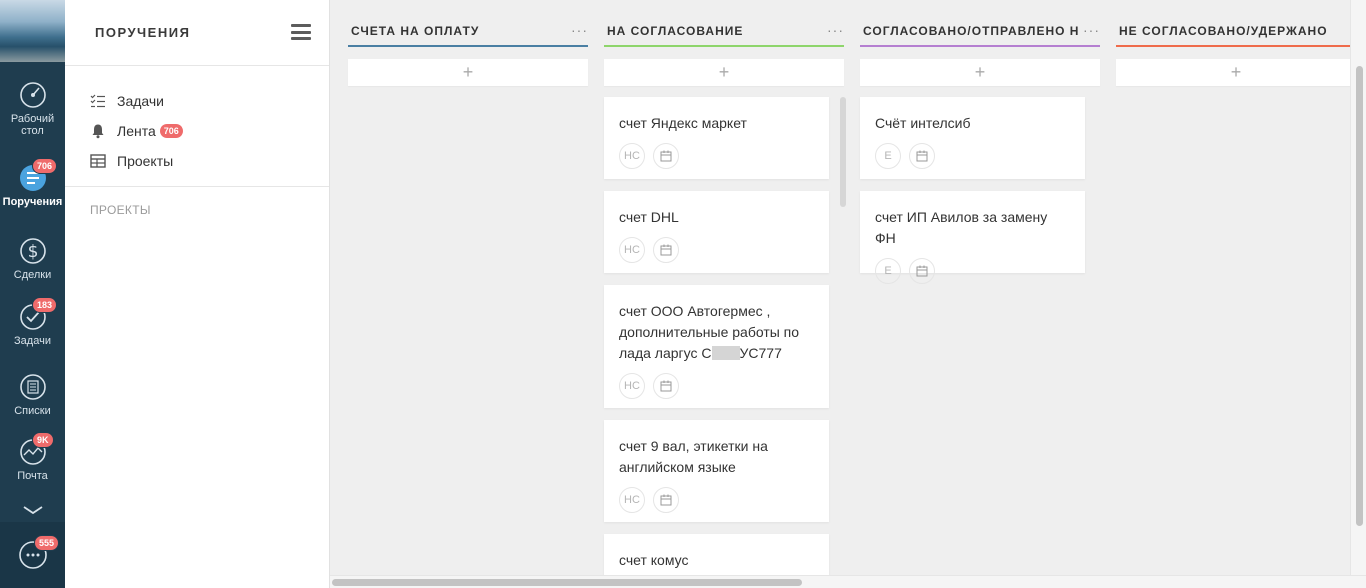 Image resolution: width=1366 pixels, height=588 pixels. Describe the element at coordinates (32, 322) in the screenshot. I see `rail-item-tasks: 183 Задачи` at that location.